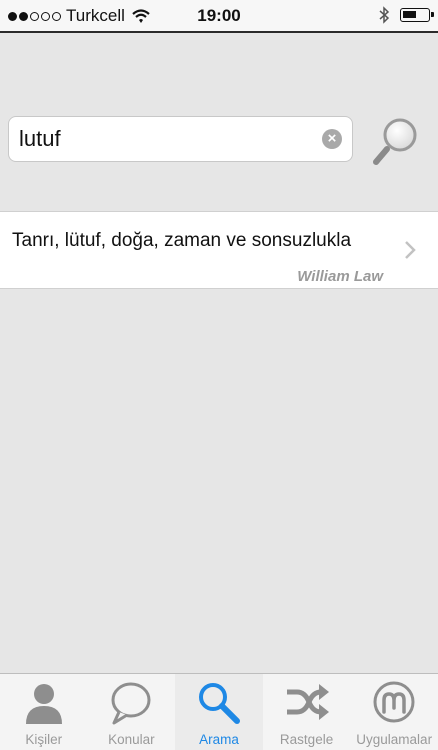 This screenshot has width=438, height=750. What do you see at coordinates (219, 703) in the screenshot?
I see `search-icon` at bounding box center [219, 703].